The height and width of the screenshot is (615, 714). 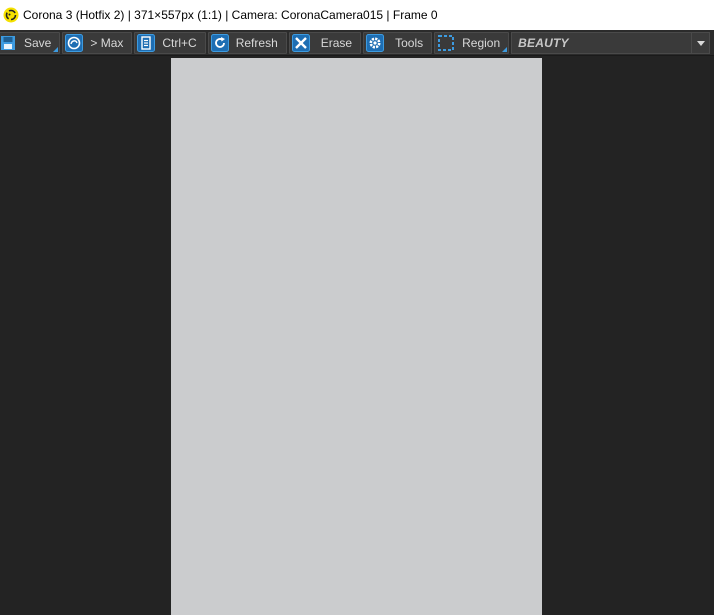 I want to click on render-pass-dropdown-button, so click(x=700, y=43).